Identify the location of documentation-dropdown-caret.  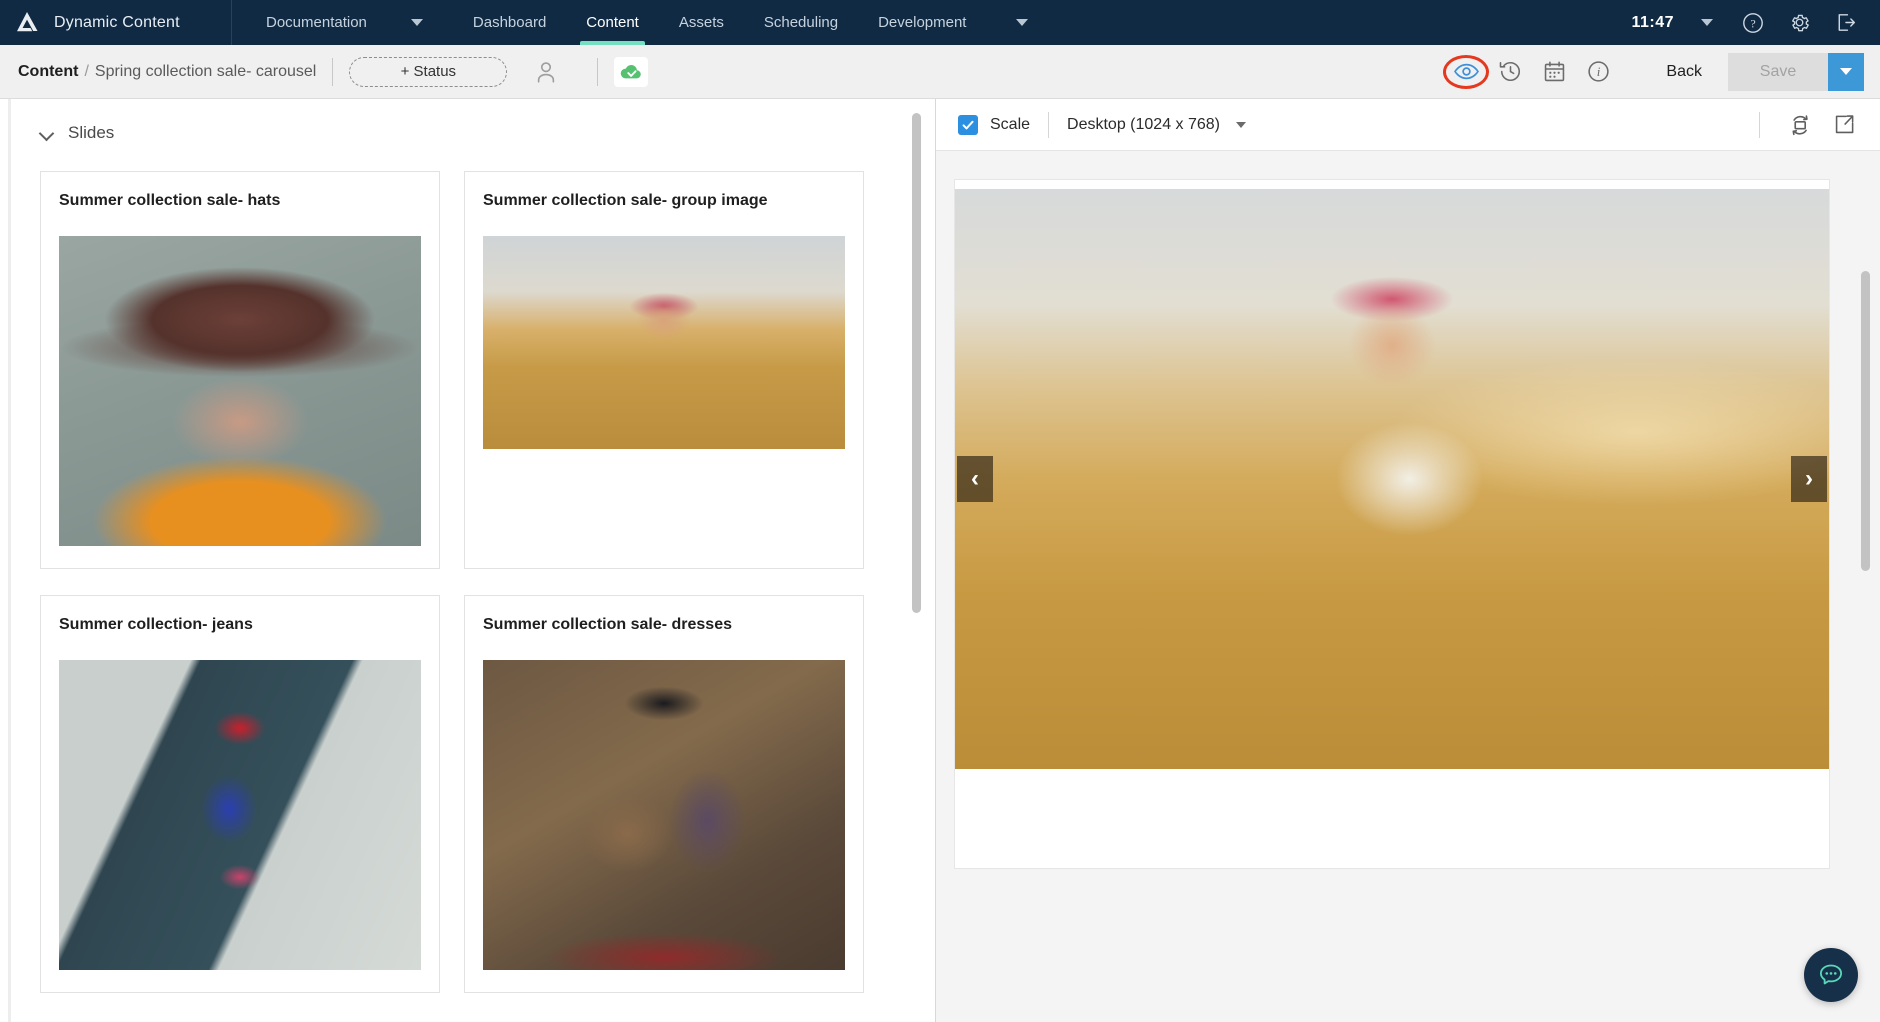
(417, 22).